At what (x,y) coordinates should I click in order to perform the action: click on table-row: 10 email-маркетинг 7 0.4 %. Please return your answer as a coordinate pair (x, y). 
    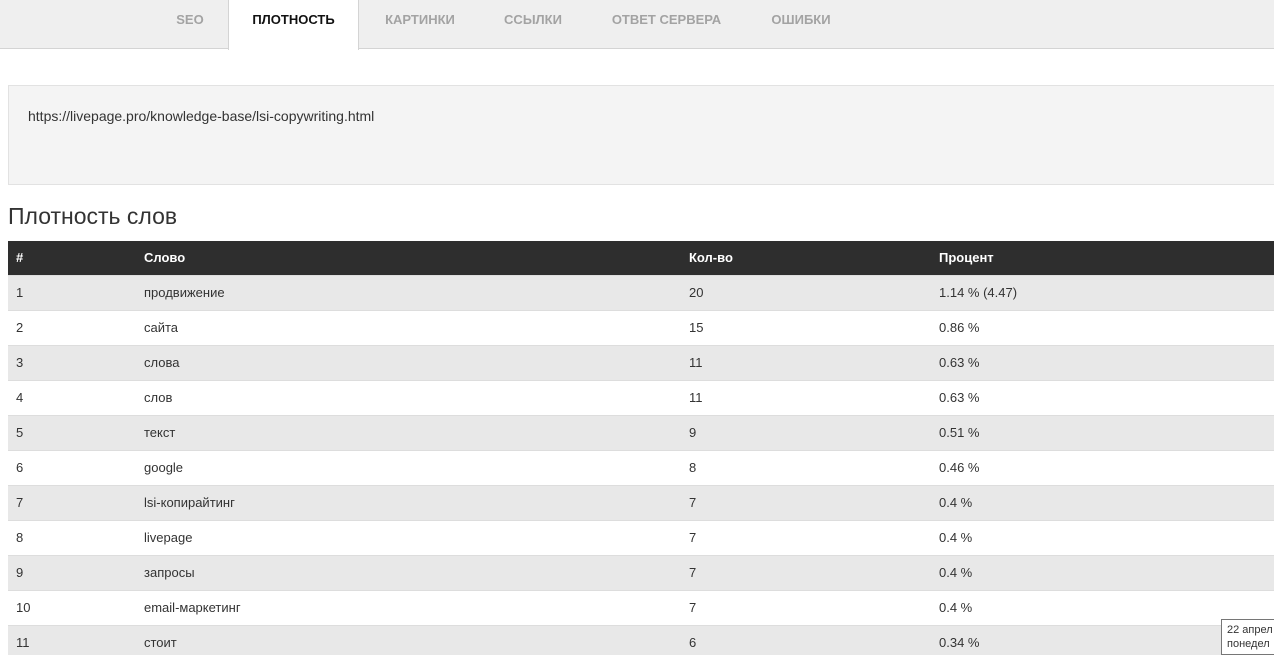
    Looking at the image, I should click on (641, 607).